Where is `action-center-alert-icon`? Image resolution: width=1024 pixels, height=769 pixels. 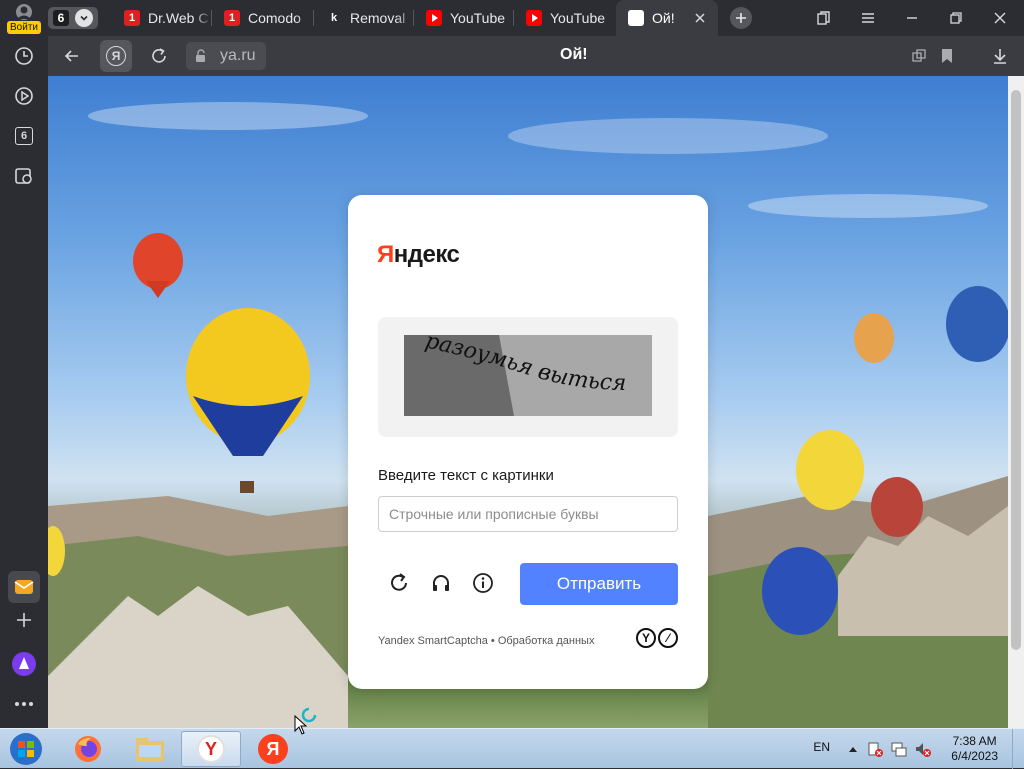
action-center-alert-icon is located at coordinates (875, 749).